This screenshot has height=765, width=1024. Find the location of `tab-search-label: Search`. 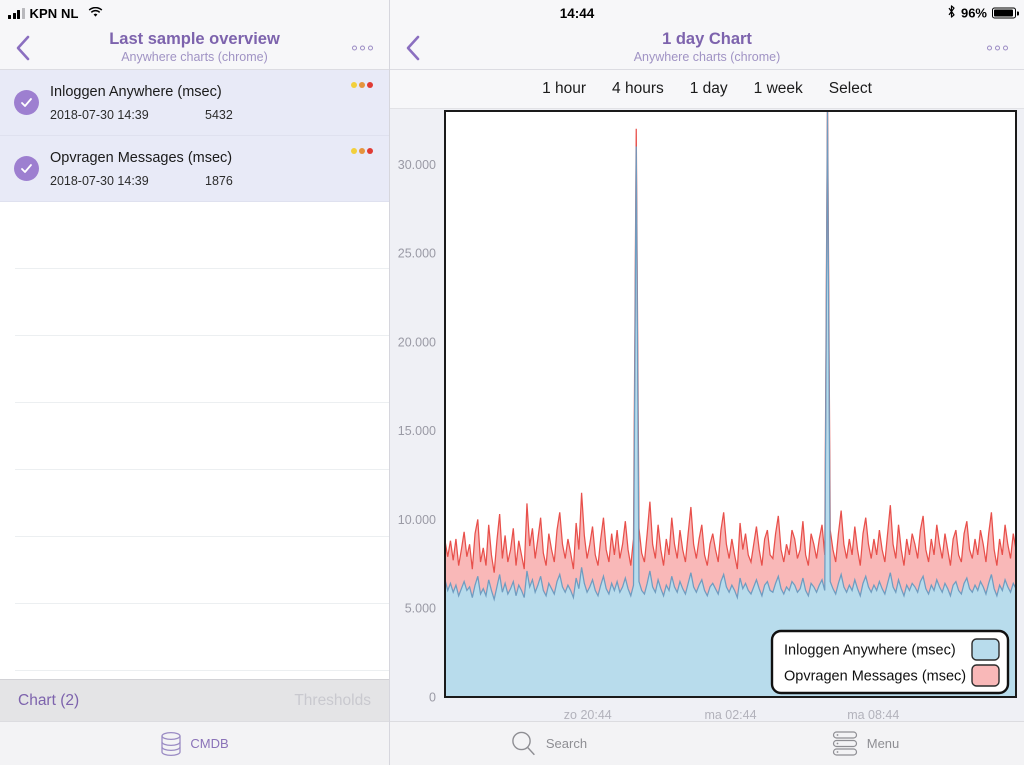

tab-search-label: Search is located at coordinates (566, 743).